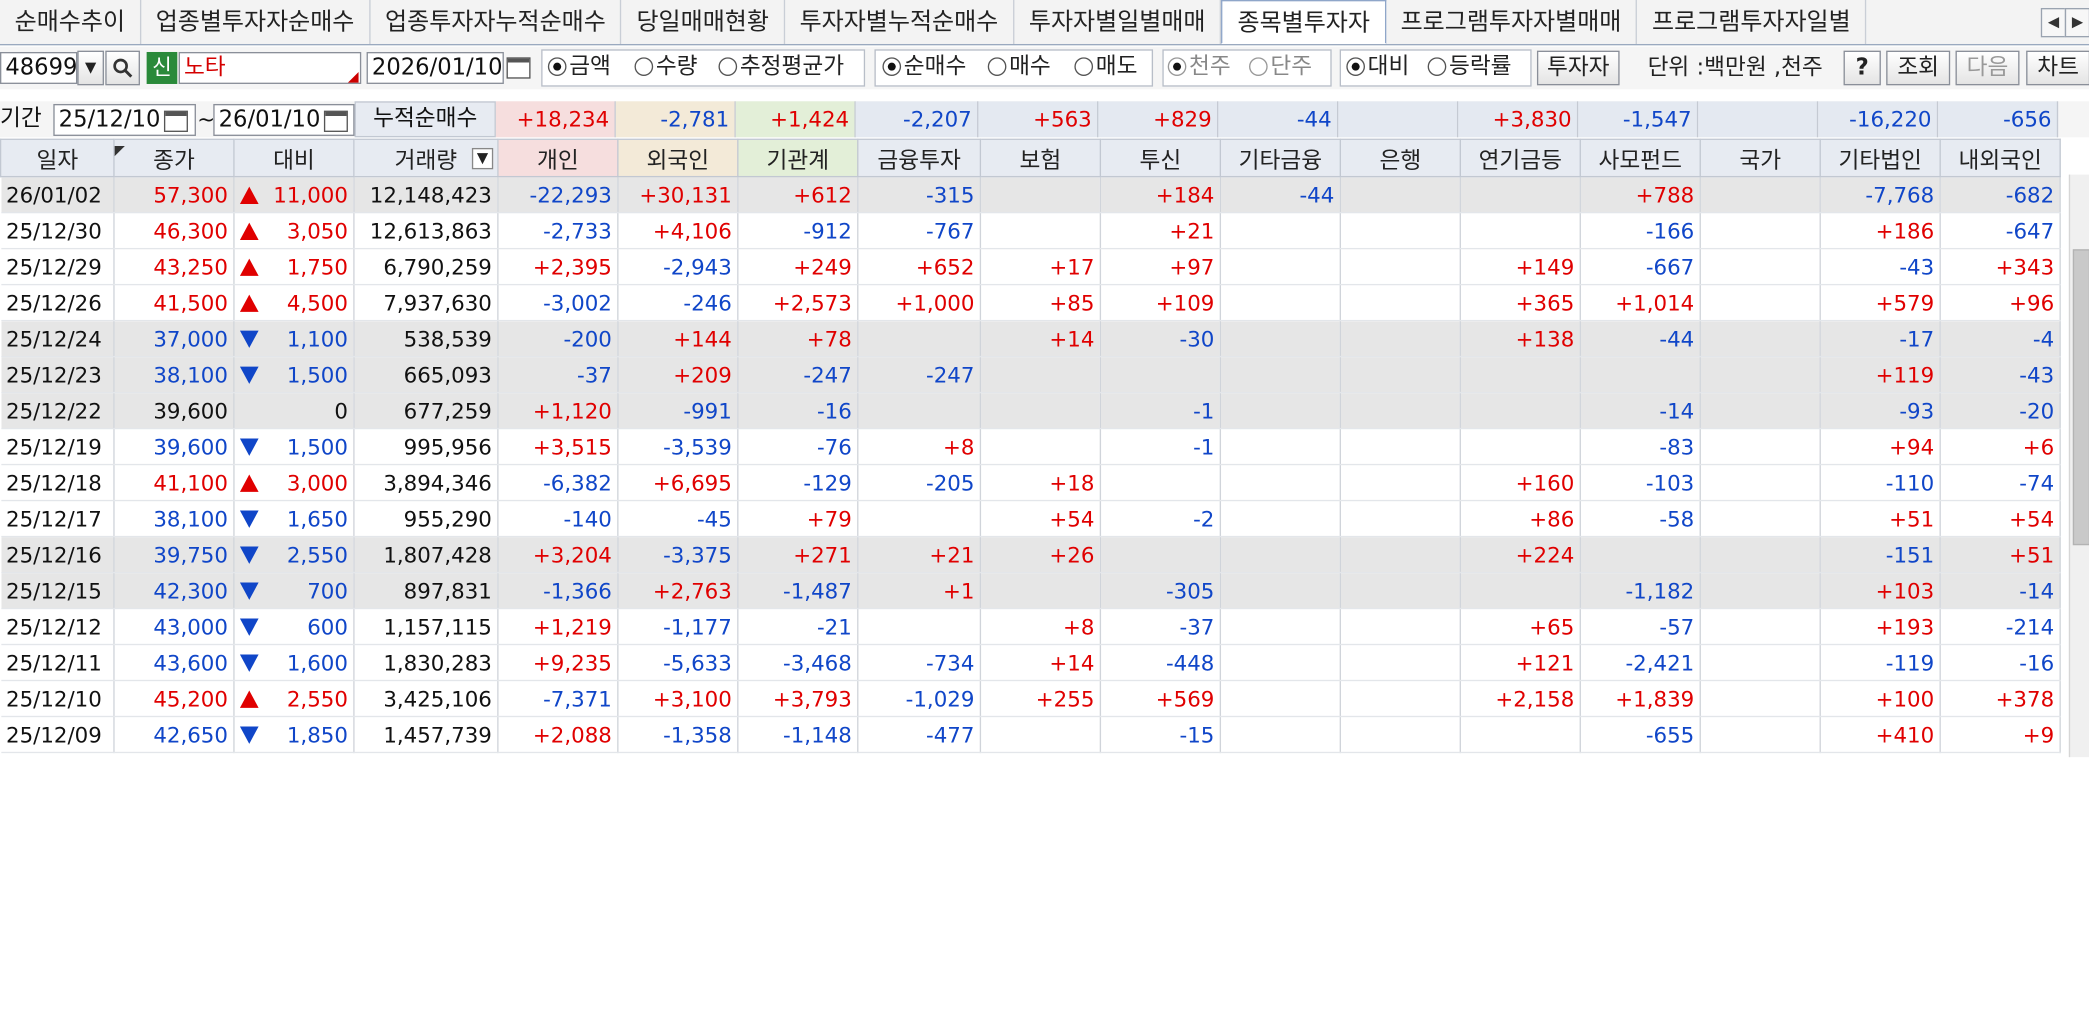 This screenshot has width=2089, height=1009. Describe the element at coordinates (426, 483) in the screenshot. I see `cell-volume: 3,894,346` at that location.